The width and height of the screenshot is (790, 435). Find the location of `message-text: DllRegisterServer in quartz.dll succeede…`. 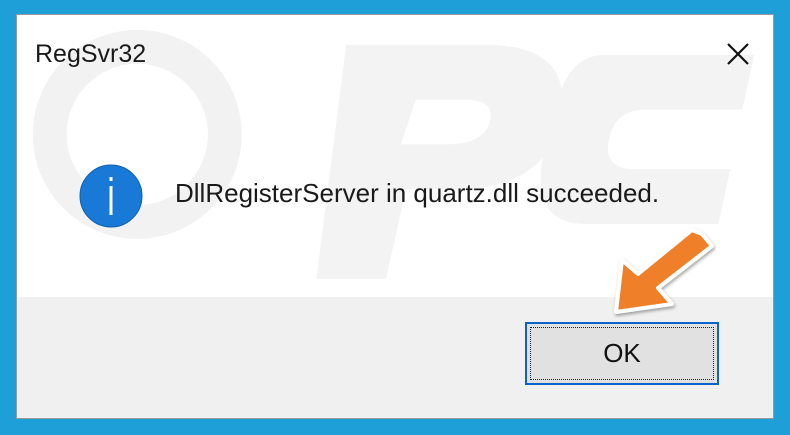

message-text: DllRegisterServer in quartz.dll succeede… is located at coordinates (417, 193).